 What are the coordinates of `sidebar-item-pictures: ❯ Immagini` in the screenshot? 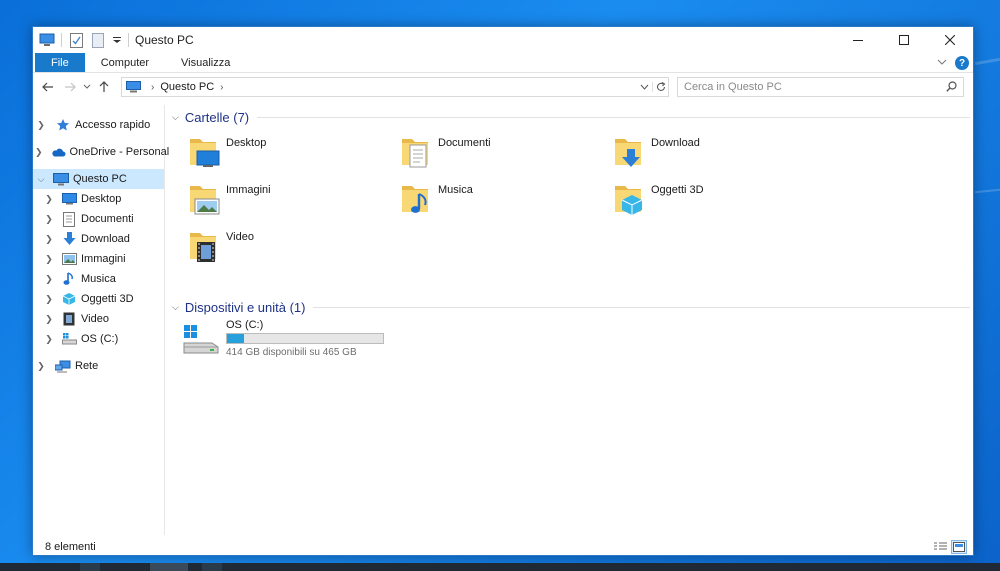 It's located at (98, 259).